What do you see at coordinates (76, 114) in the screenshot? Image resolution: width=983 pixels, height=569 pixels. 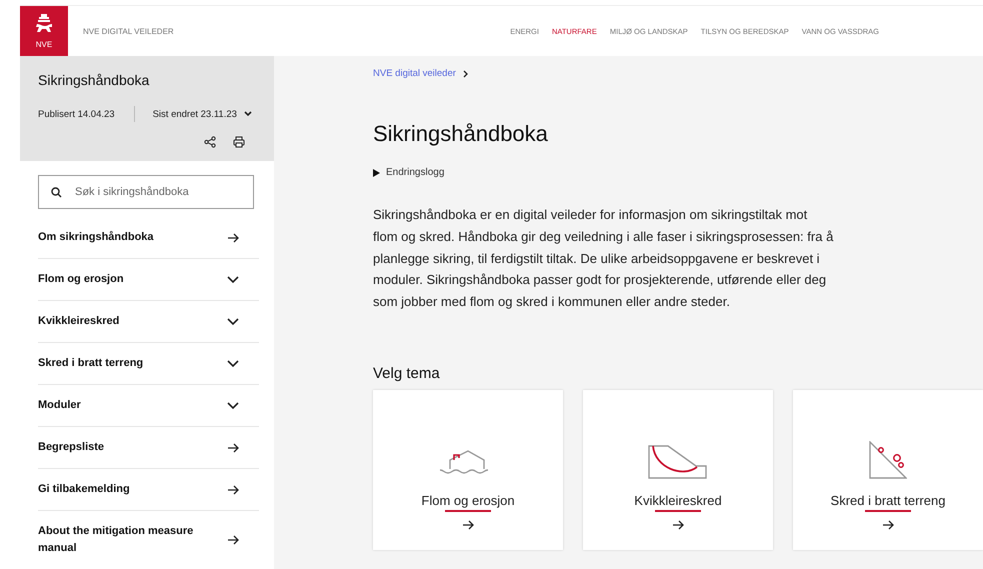 I see `published-date: Publisert 14.04.23` at bounding box center [76, 114].